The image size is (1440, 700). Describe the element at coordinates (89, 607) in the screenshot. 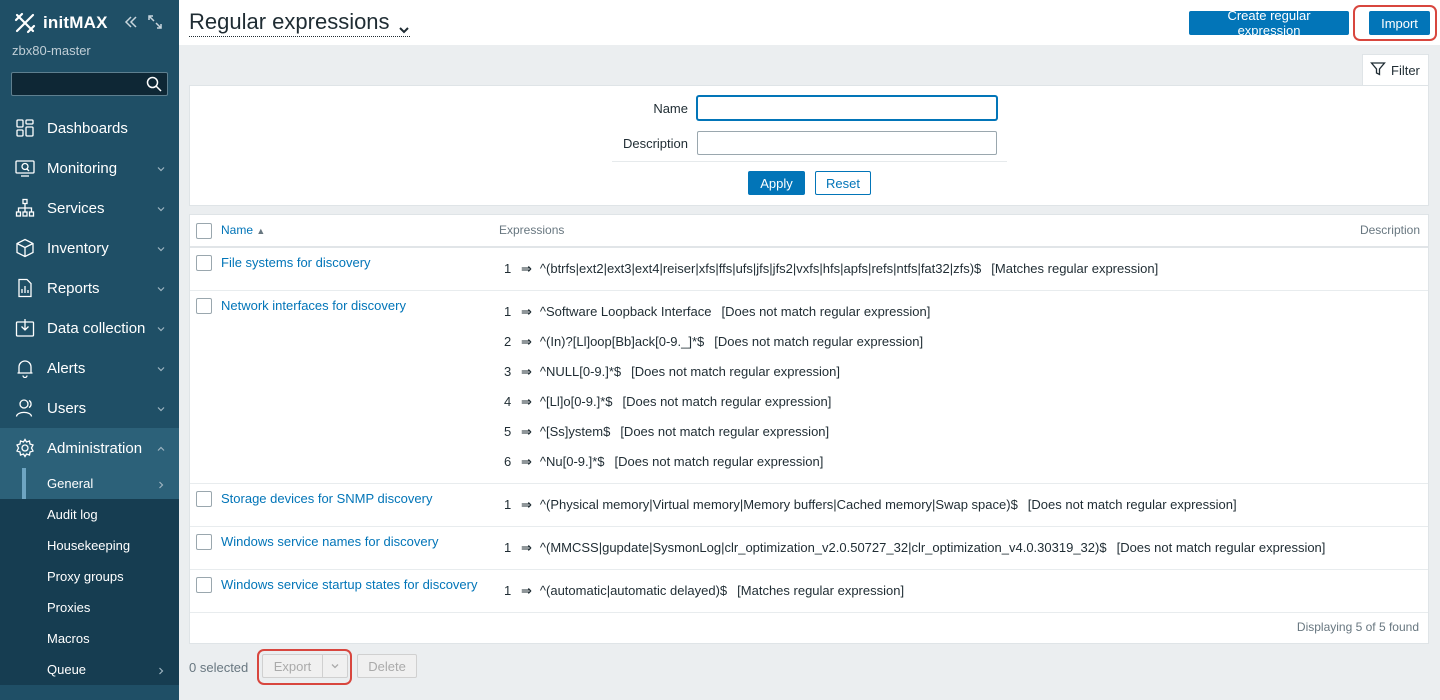

I see `submenu-item-proxies: Proxies` at that location.